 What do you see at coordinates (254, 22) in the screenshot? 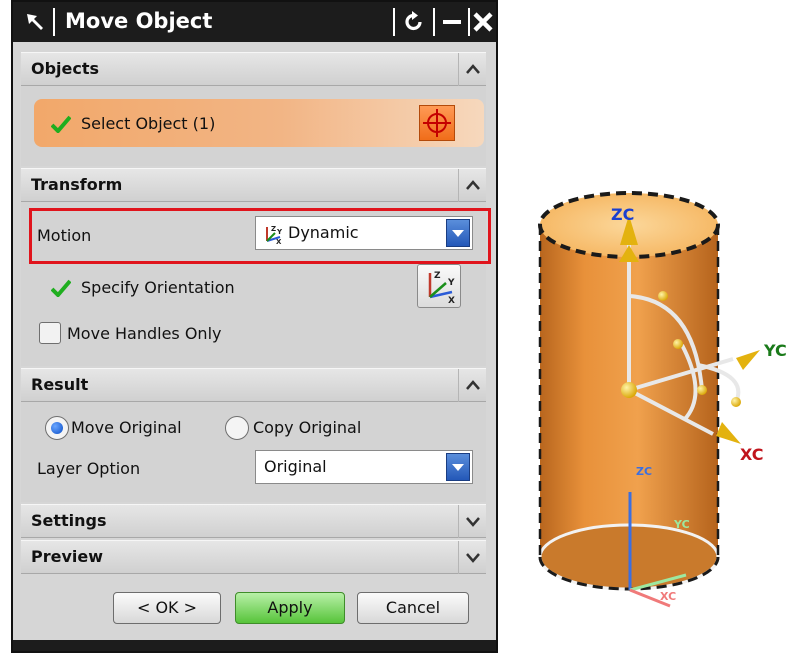
I see `title-bar: Move Object` at bounding box center [254, 22].